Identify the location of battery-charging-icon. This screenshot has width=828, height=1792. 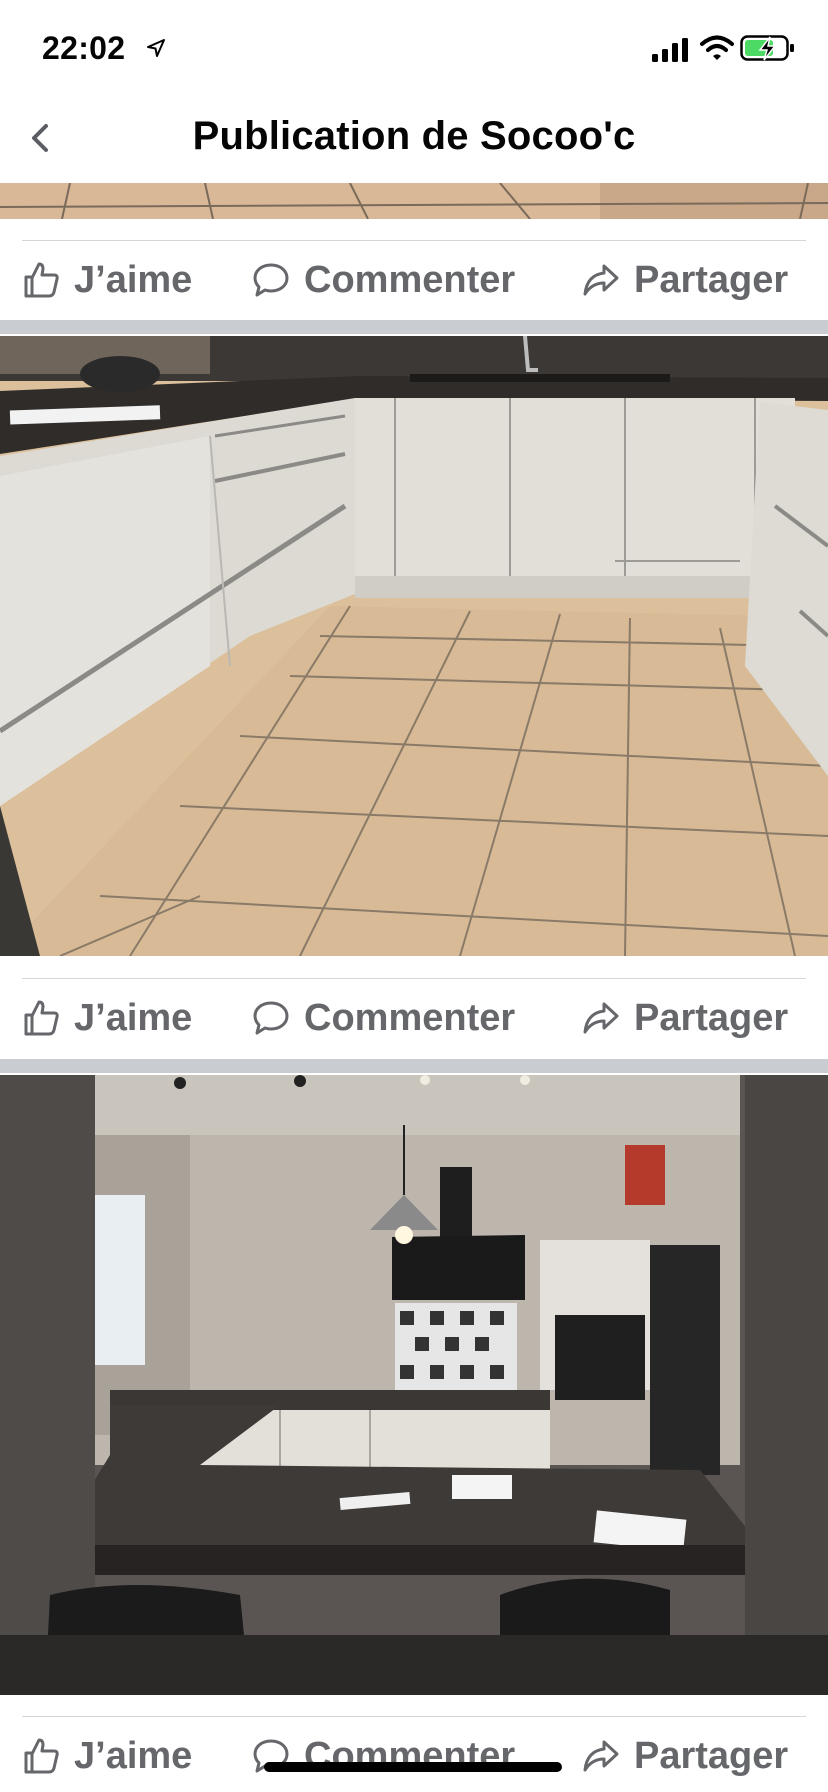
(767, 48).